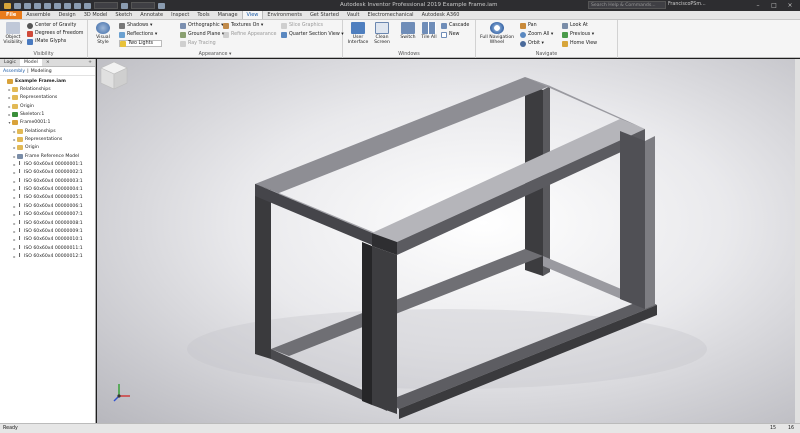 This screenshot has width=800, height=433. I want to click on object-visibility-button: Object Visibility, so click(13, 33).